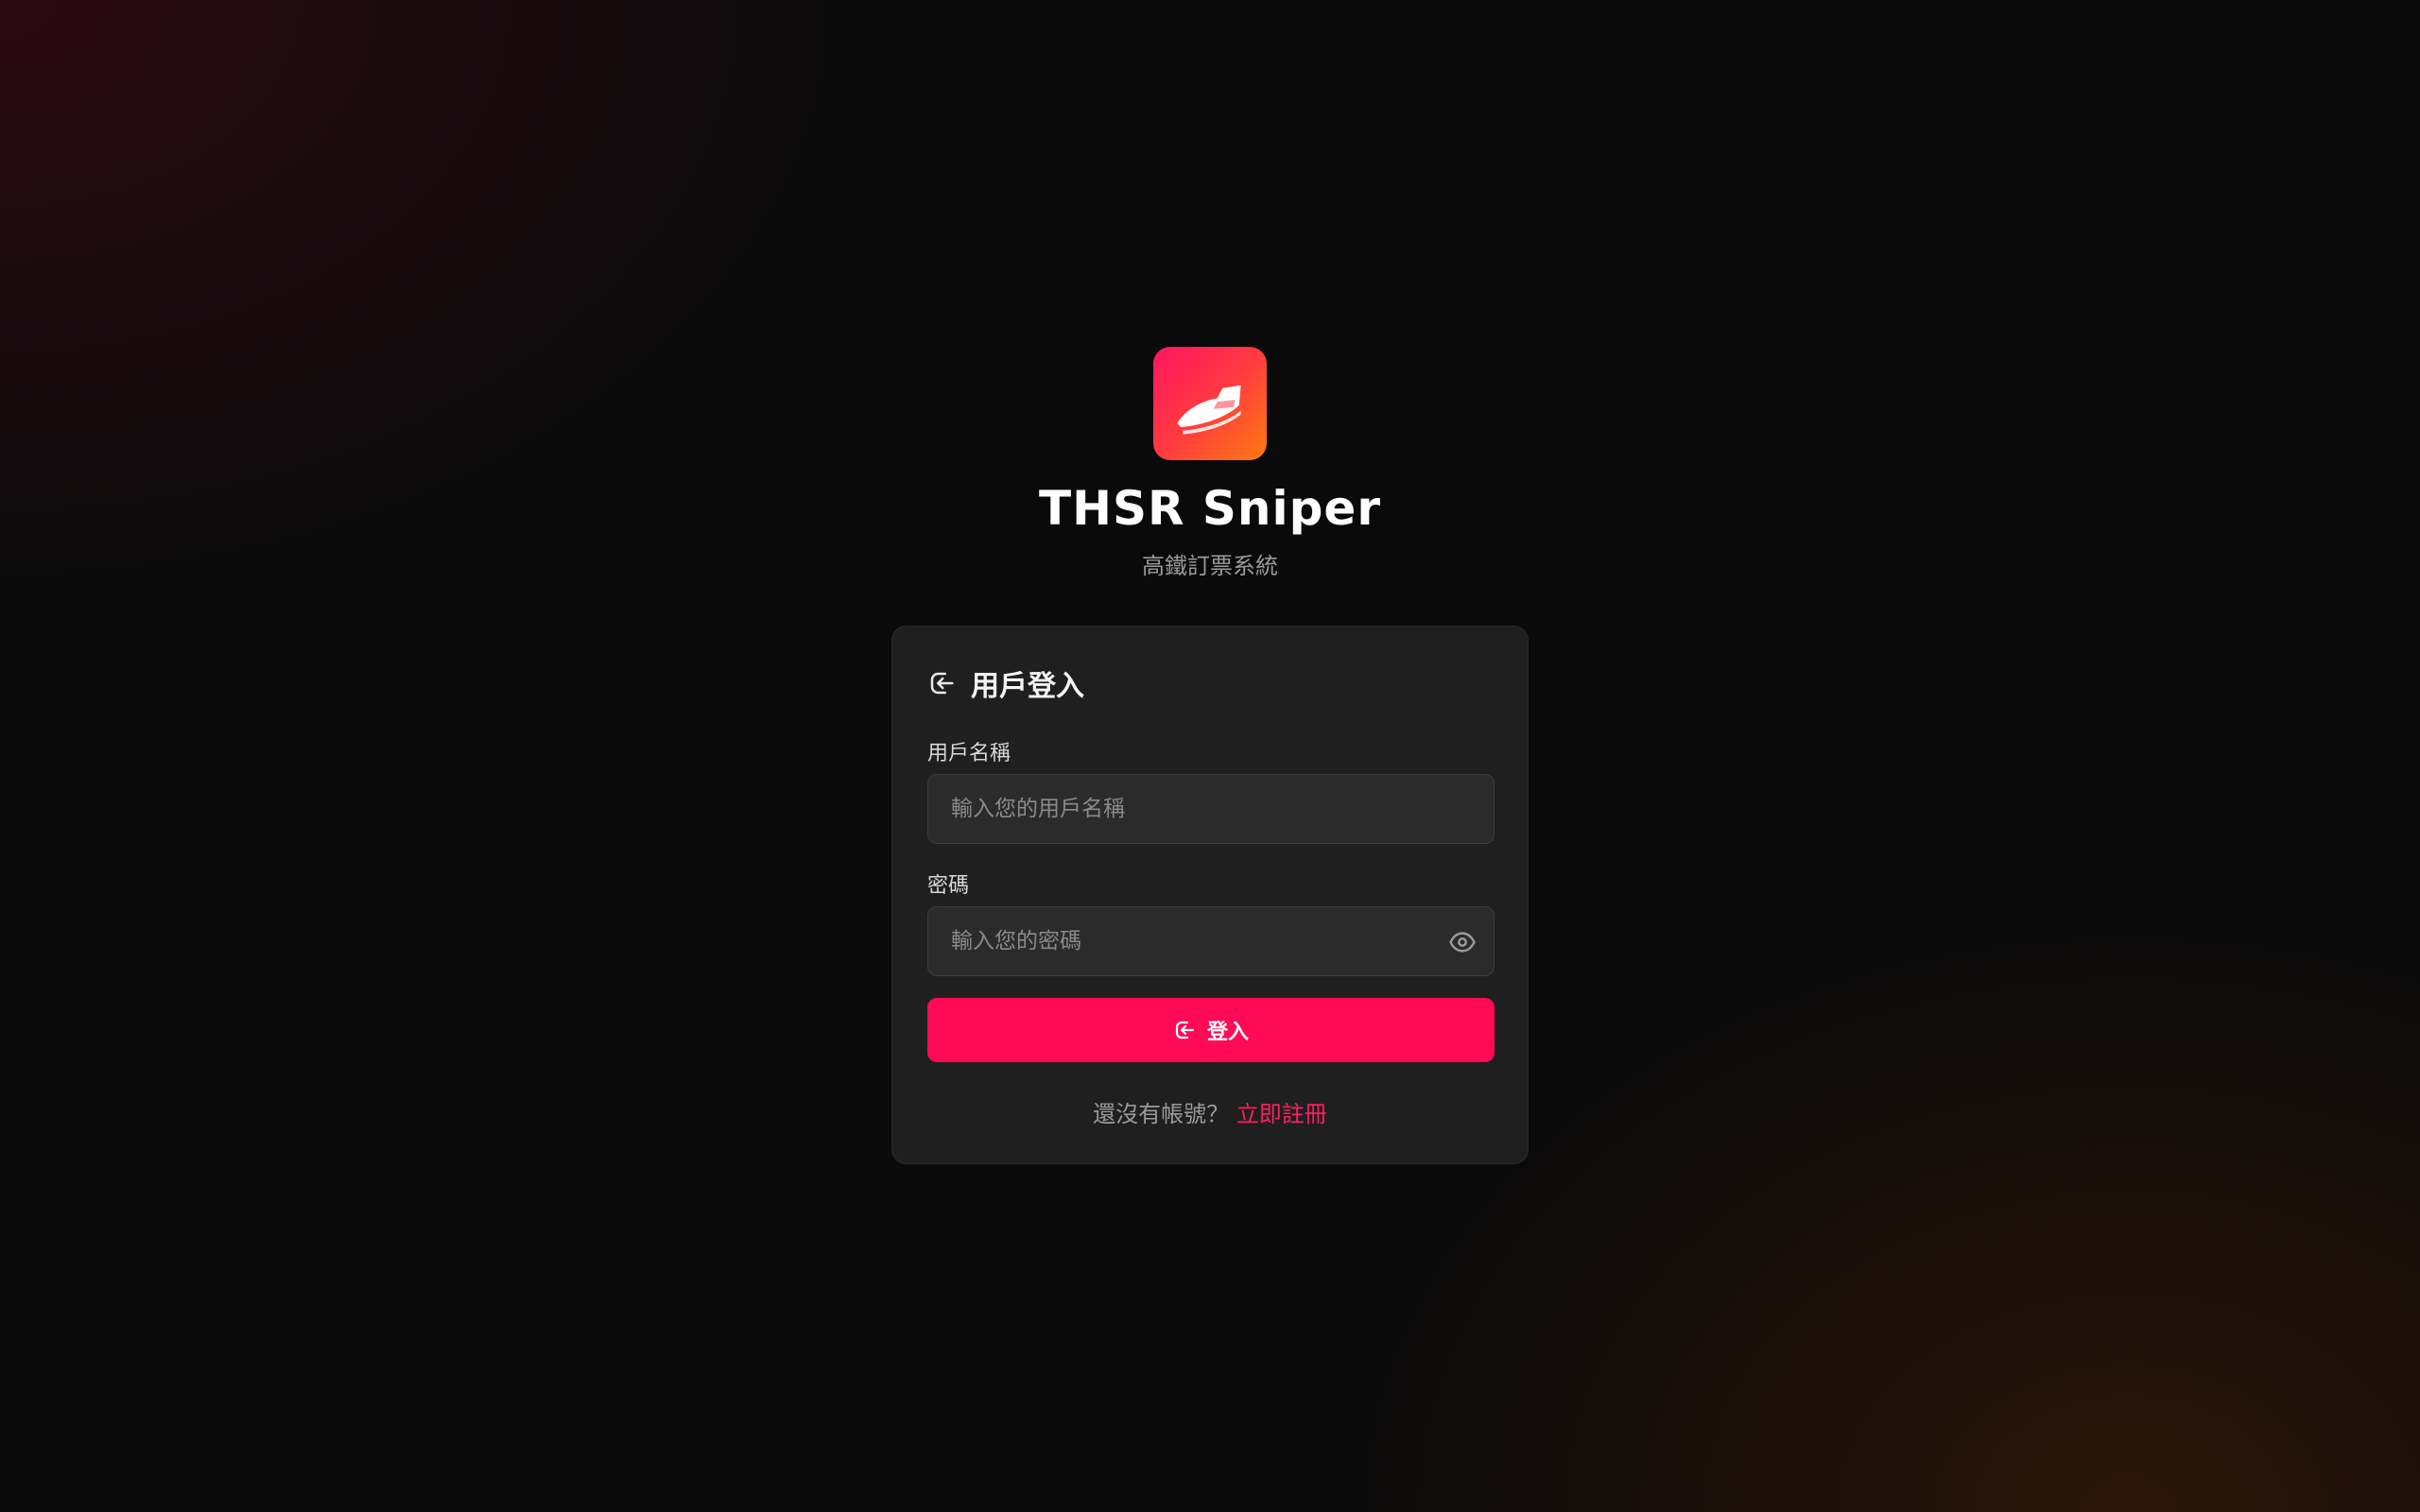 This screenshot has width=2420, height=1512. I want to click on username-field-wrapper, so click(1211, 809).